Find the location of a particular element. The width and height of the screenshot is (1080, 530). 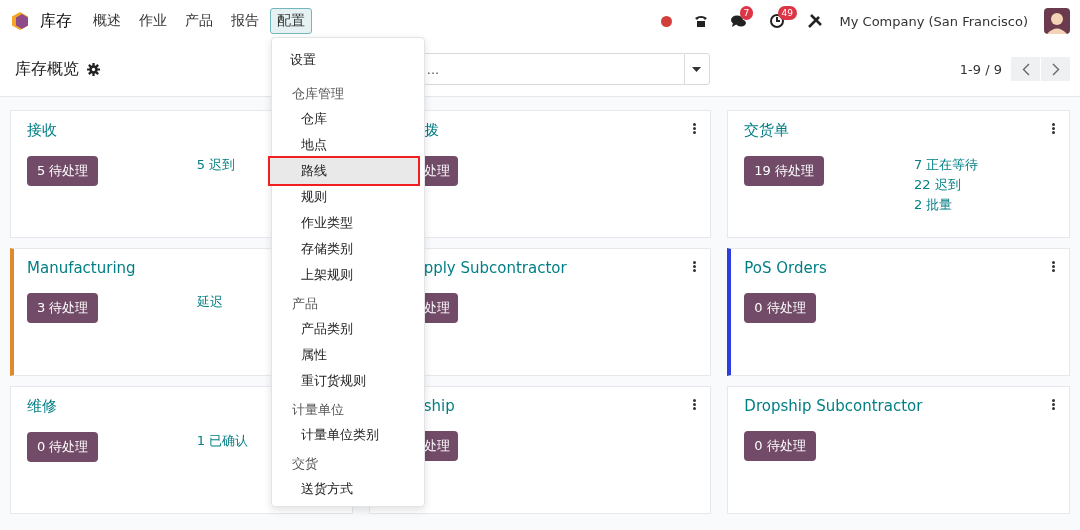

nav-menu-item: 报告 is located at coordinates (245, 21).